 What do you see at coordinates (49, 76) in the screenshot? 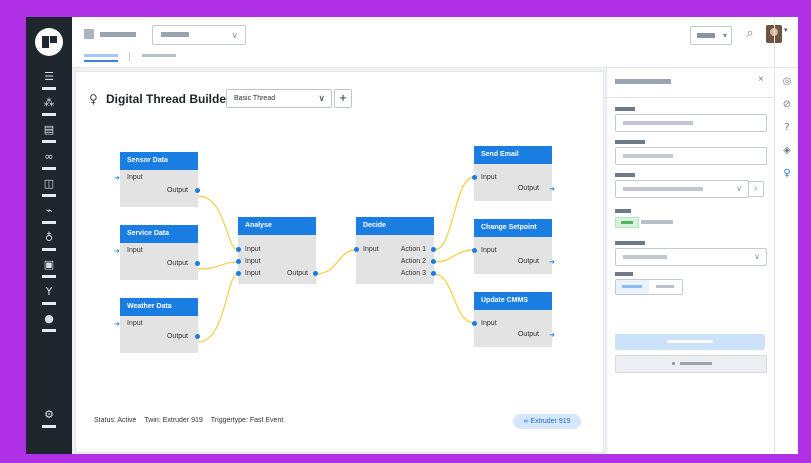
I see `list-icon: ☰` at bounding box center [49, 76].